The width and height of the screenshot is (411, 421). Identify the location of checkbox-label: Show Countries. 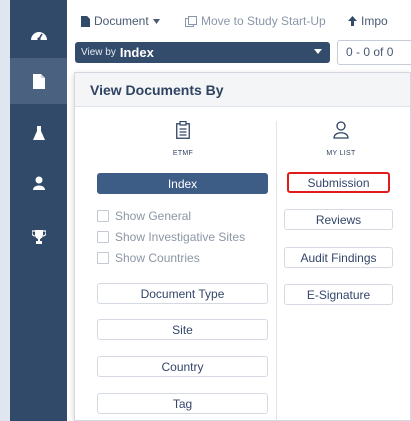
(157, 258).